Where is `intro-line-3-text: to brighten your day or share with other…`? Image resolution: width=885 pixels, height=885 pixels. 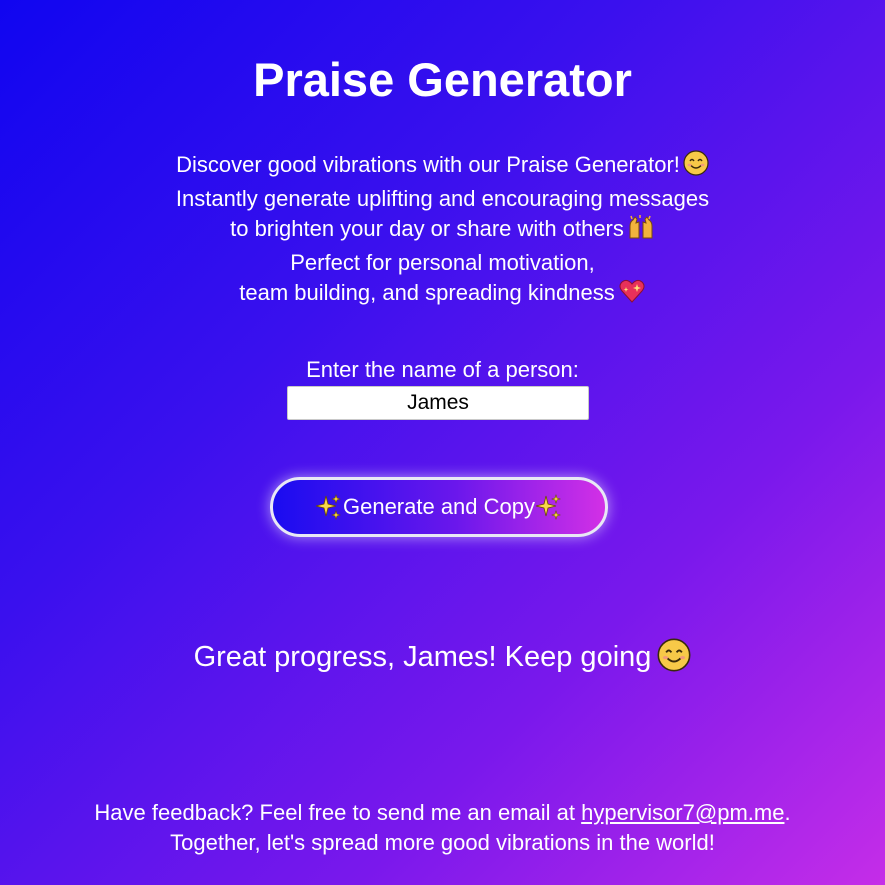
intro-line-3-text: to brighten your day or share with other… is located at coordinates (427, 228).